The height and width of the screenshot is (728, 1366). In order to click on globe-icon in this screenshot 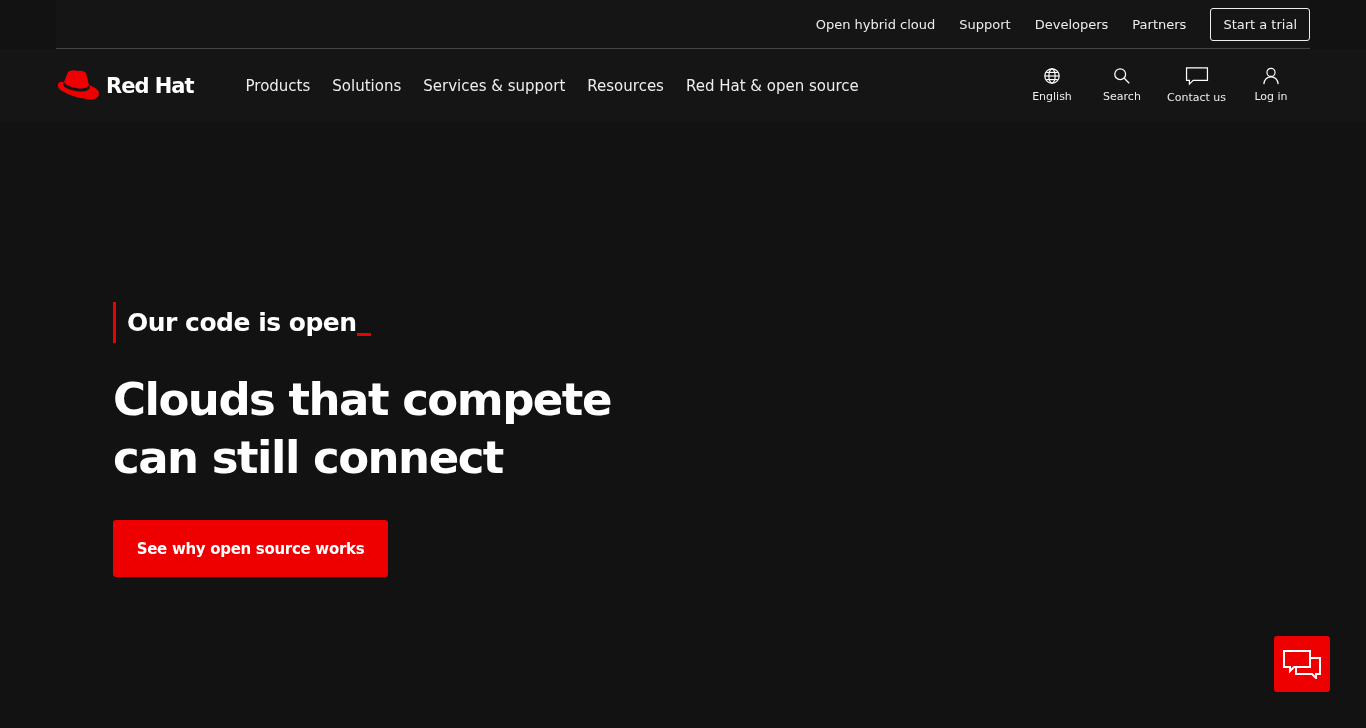, I will do `click(1052, 76)`.